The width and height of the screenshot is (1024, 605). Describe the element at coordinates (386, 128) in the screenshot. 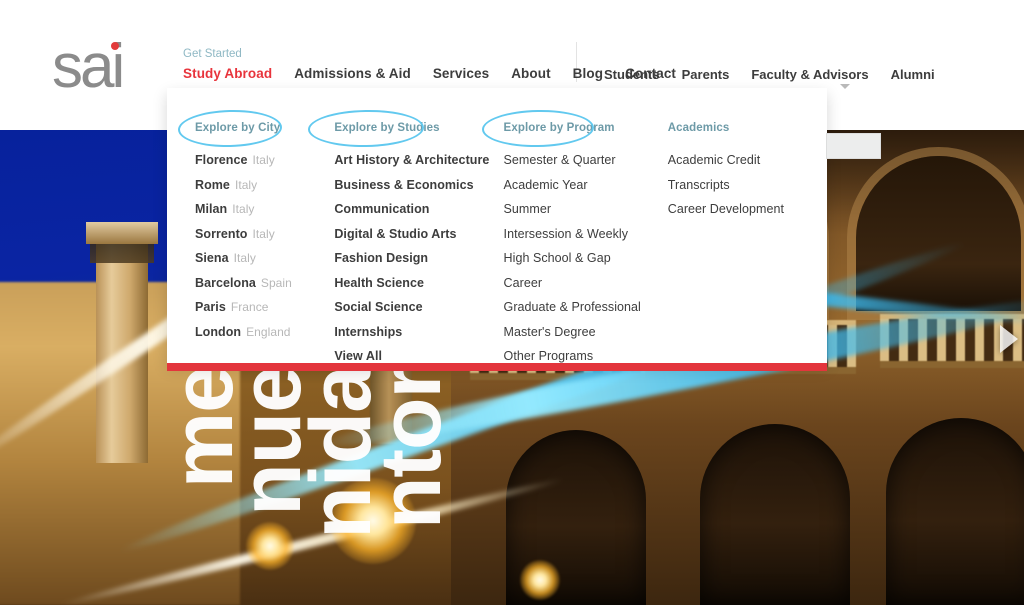

I see `mega-column-heading-studies: Explore by Studies` at that location.